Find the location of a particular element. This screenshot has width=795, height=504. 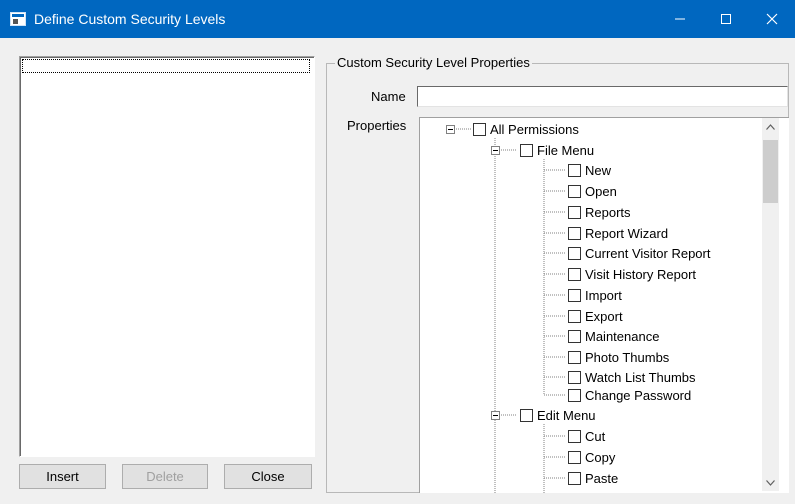

tree-node-label: Current Visitor Report is located at coordinates (648, 253).